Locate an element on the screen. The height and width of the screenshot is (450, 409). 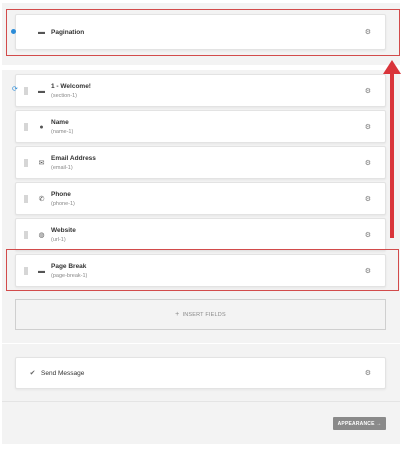
refresh-icon: ⟳ is located at coordinates (15, 89).